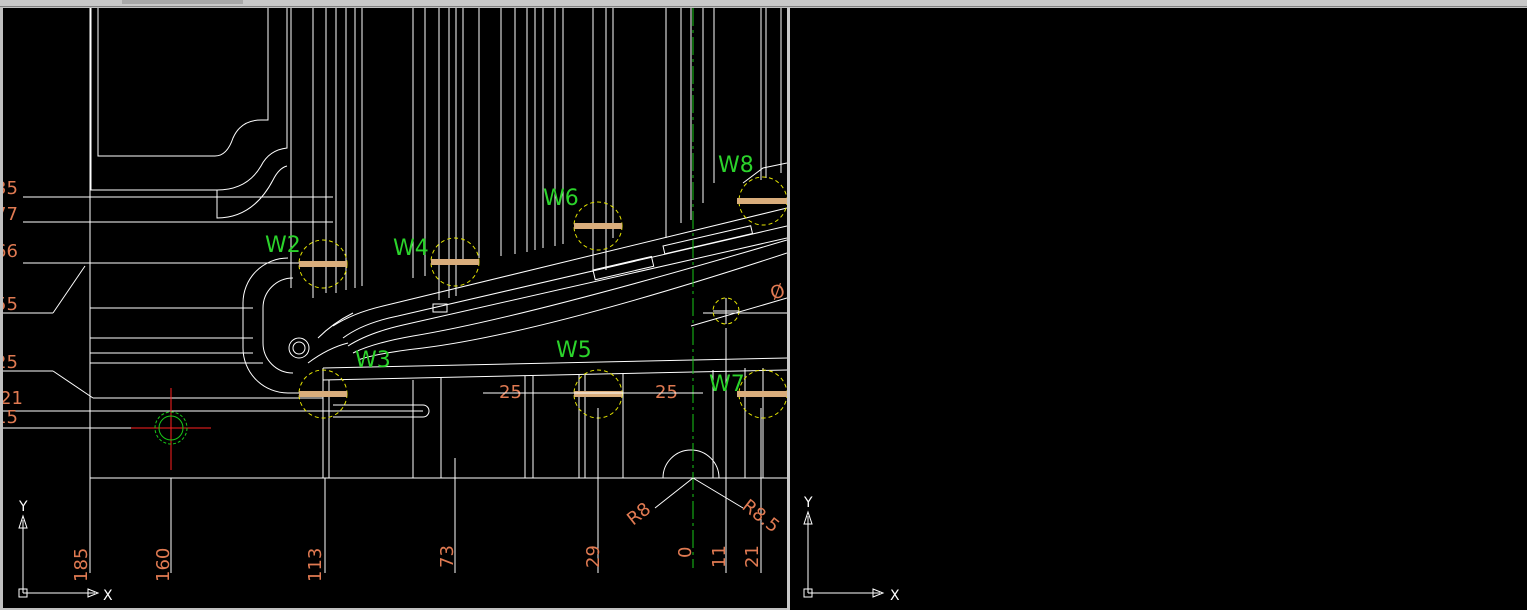 Image resolution: width=1527 pixels, height=610 pixels. What do you see at coordinates (411, 248) in the screenshot?
I see `label-w4: W4` at bounding box center [411, 248].